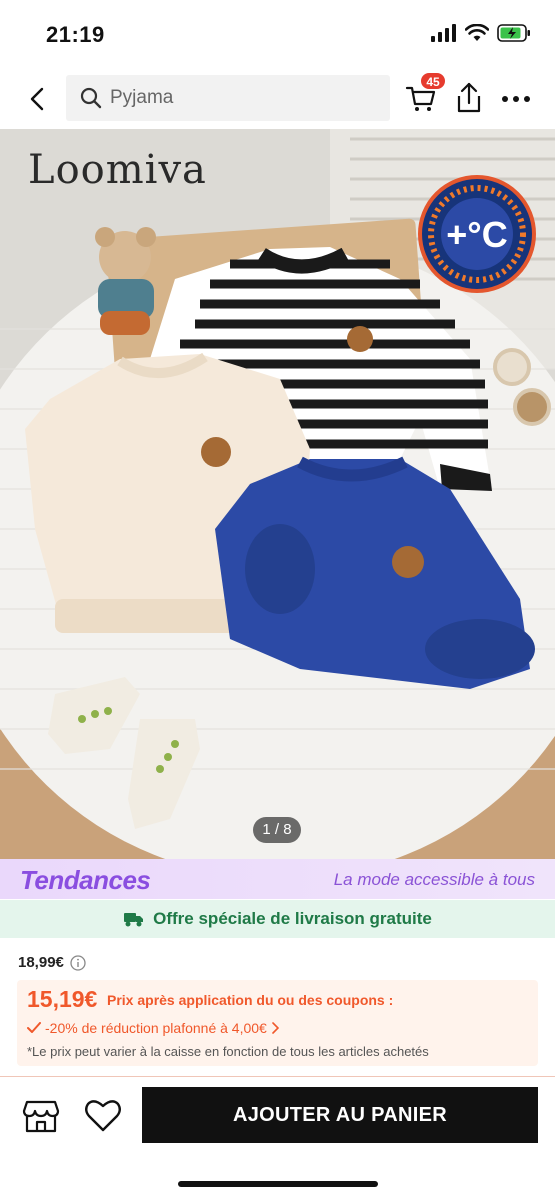 The image size is (555, 1200). Describe the element at coordinates (75, 34) in the screenshot. I see `status-time: 21:19` at that location.